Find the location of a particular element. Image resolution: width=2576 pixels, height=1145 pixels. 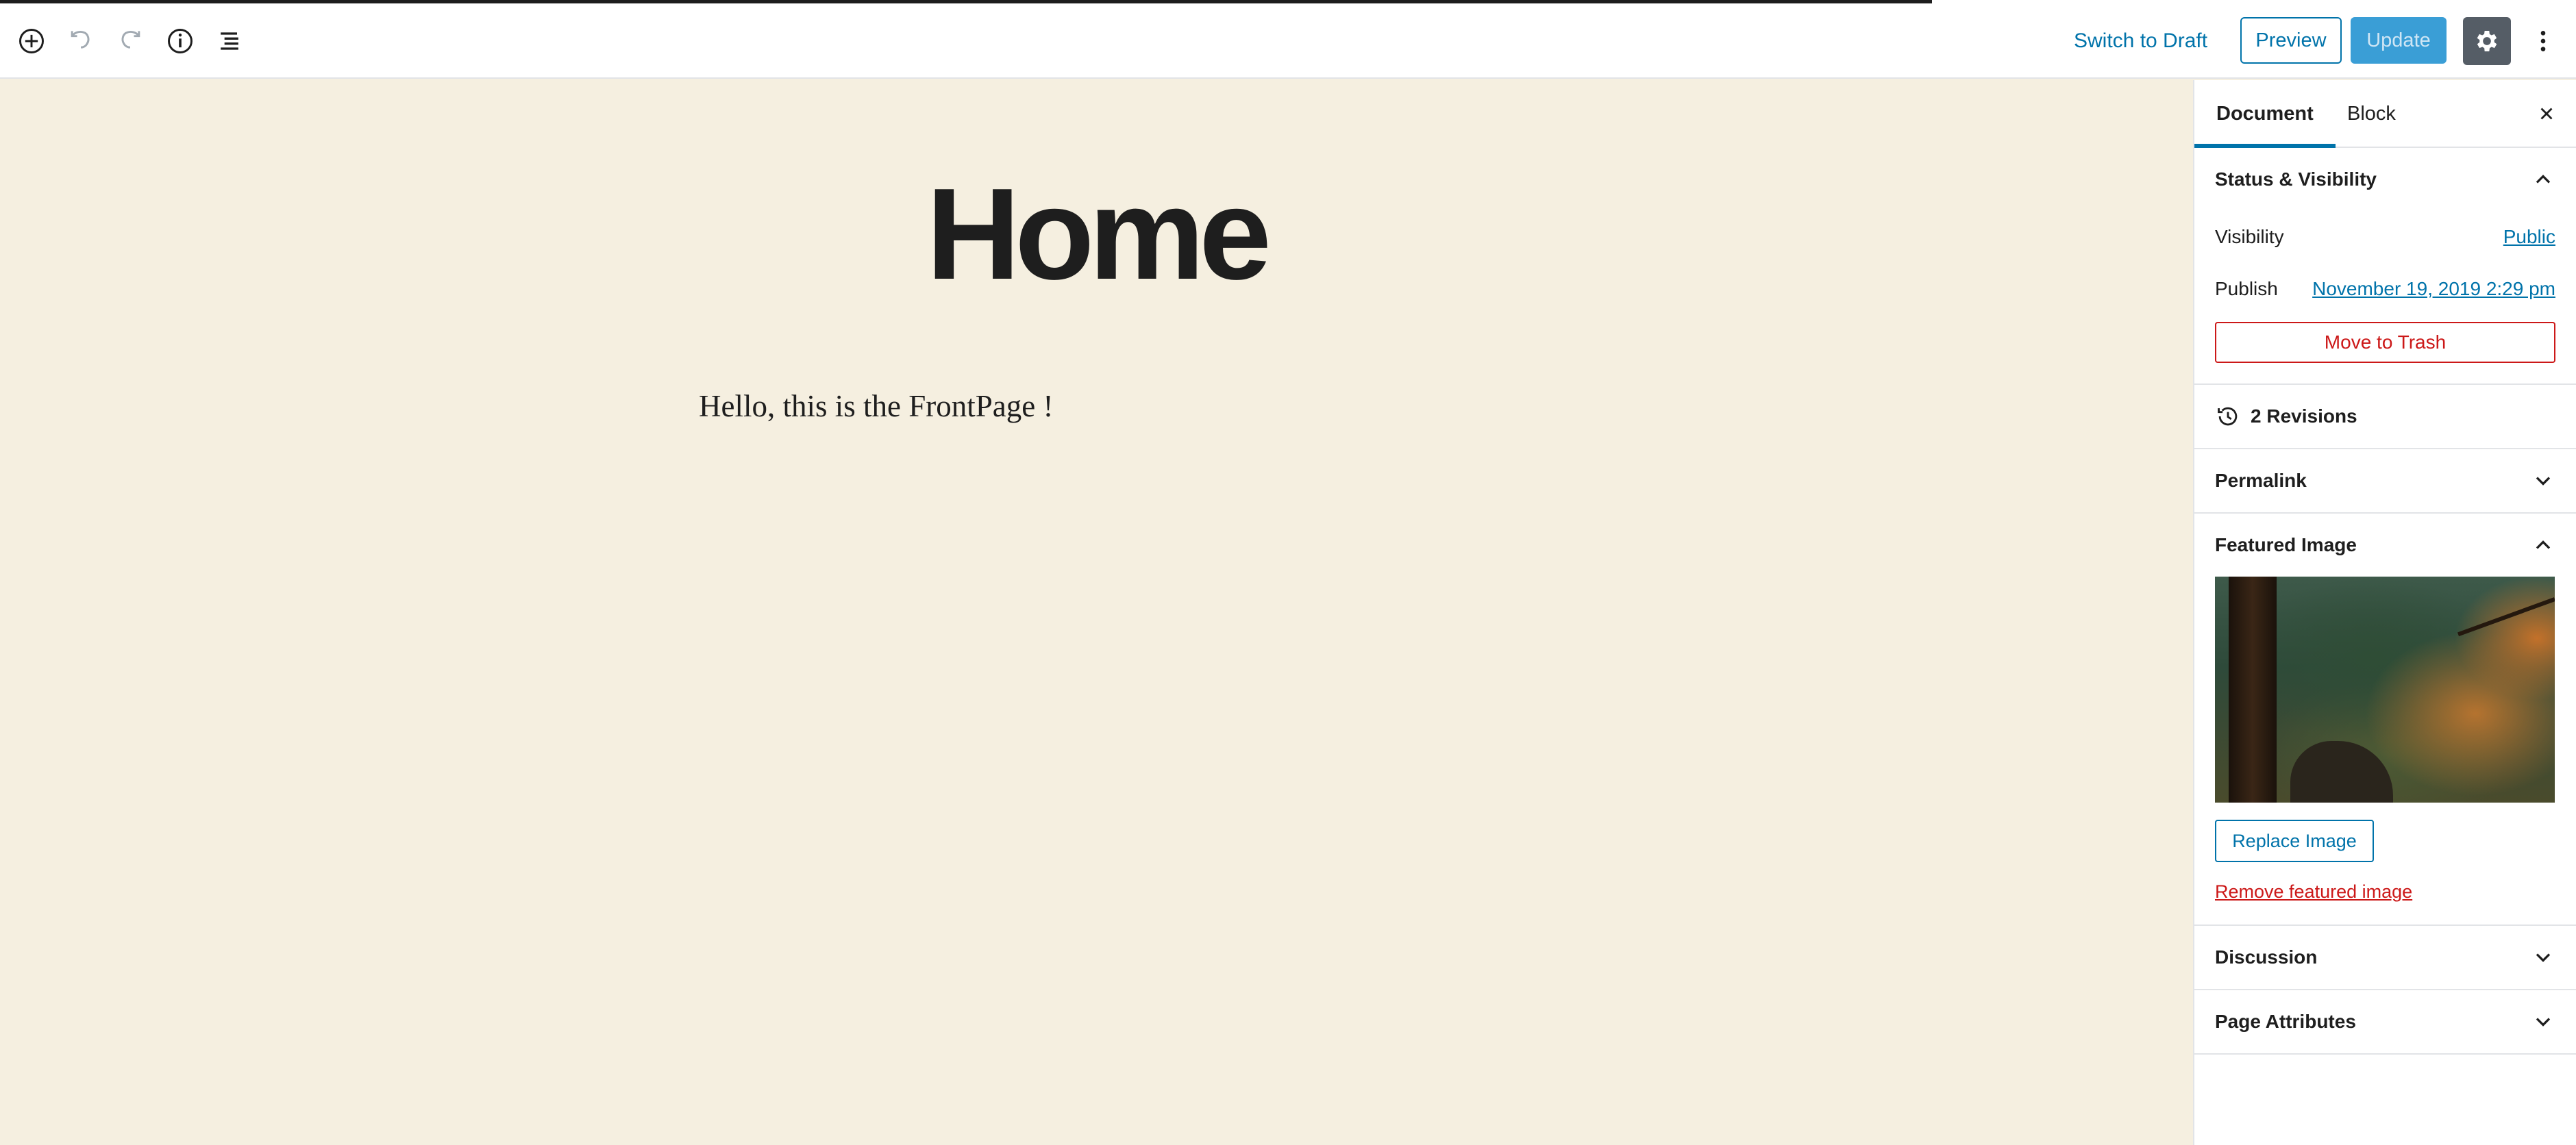

rock-shape is located at coordinates (2341, 772).